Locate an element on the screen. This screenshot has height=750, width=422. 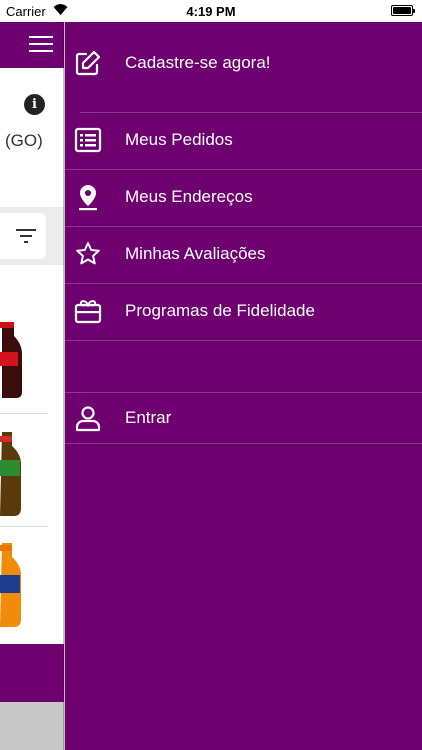
drawer-item-addresses: Meus Endereços is located at coordinates (243, 197).